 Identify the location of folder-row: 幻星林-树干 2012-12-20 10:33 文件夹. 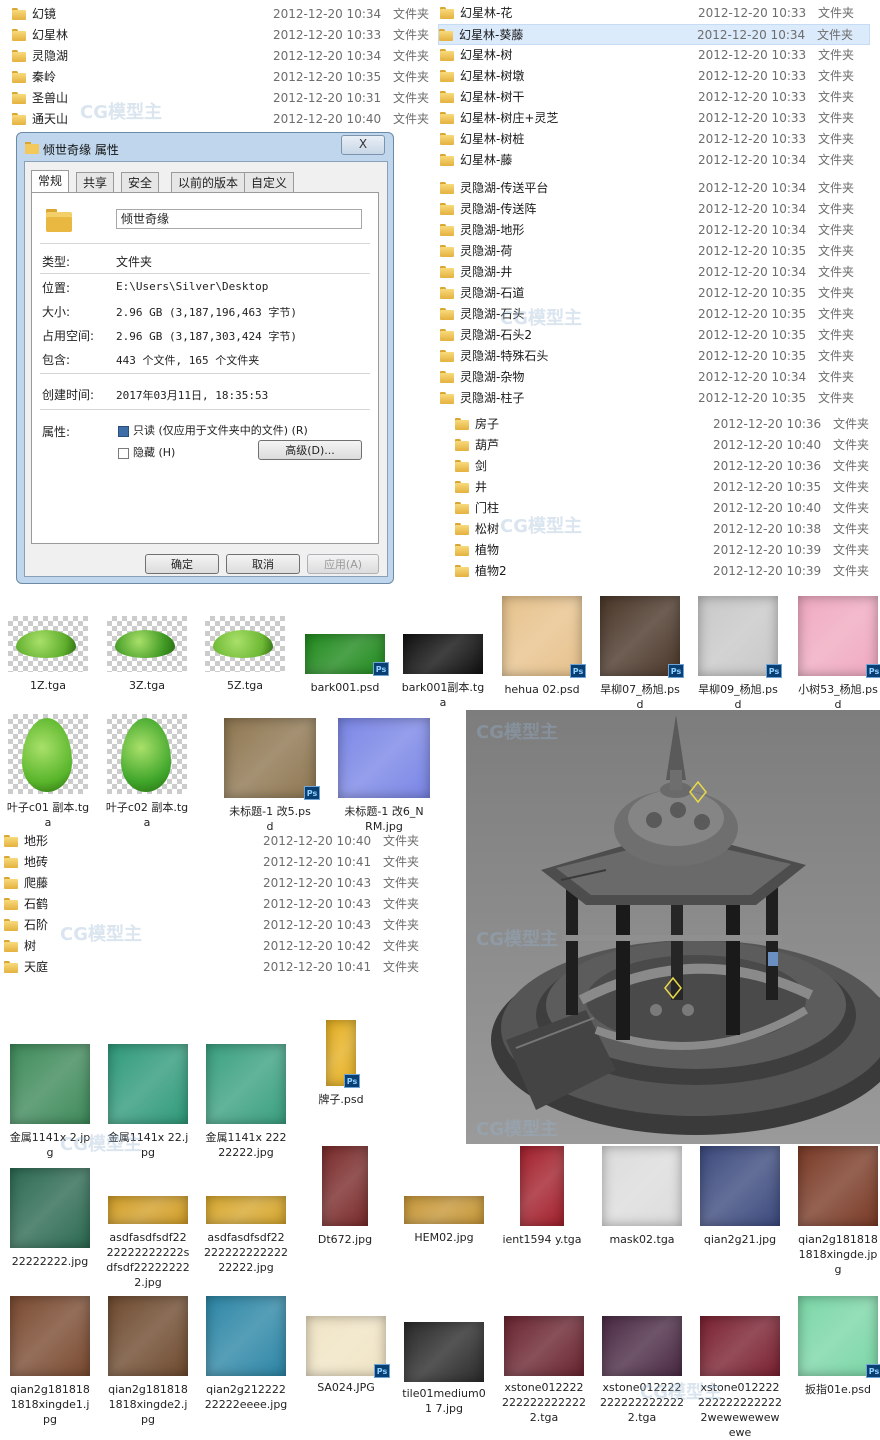
(655, 97).